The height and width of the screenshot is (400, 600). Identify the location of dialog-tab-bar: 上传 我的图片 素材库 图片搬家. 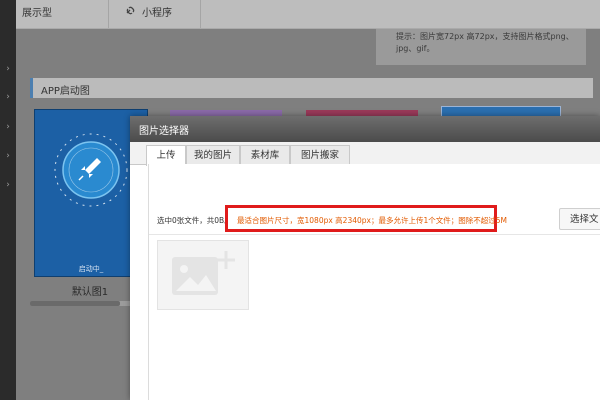
(365, 154).